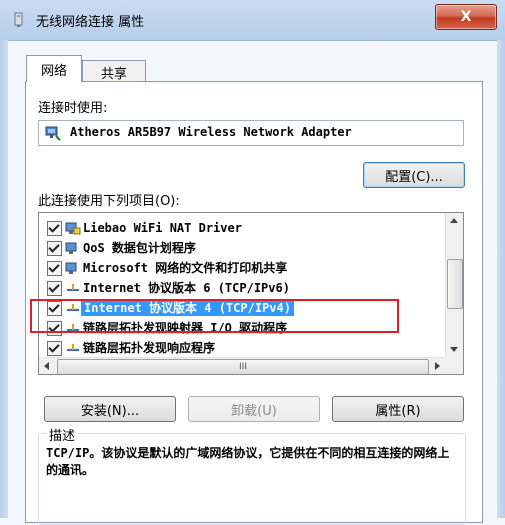 This screenshot has width=505, height=525. Describe the element at coordinates (454, 349) in the screenshot. I see `scroll-down-icon` at that location.